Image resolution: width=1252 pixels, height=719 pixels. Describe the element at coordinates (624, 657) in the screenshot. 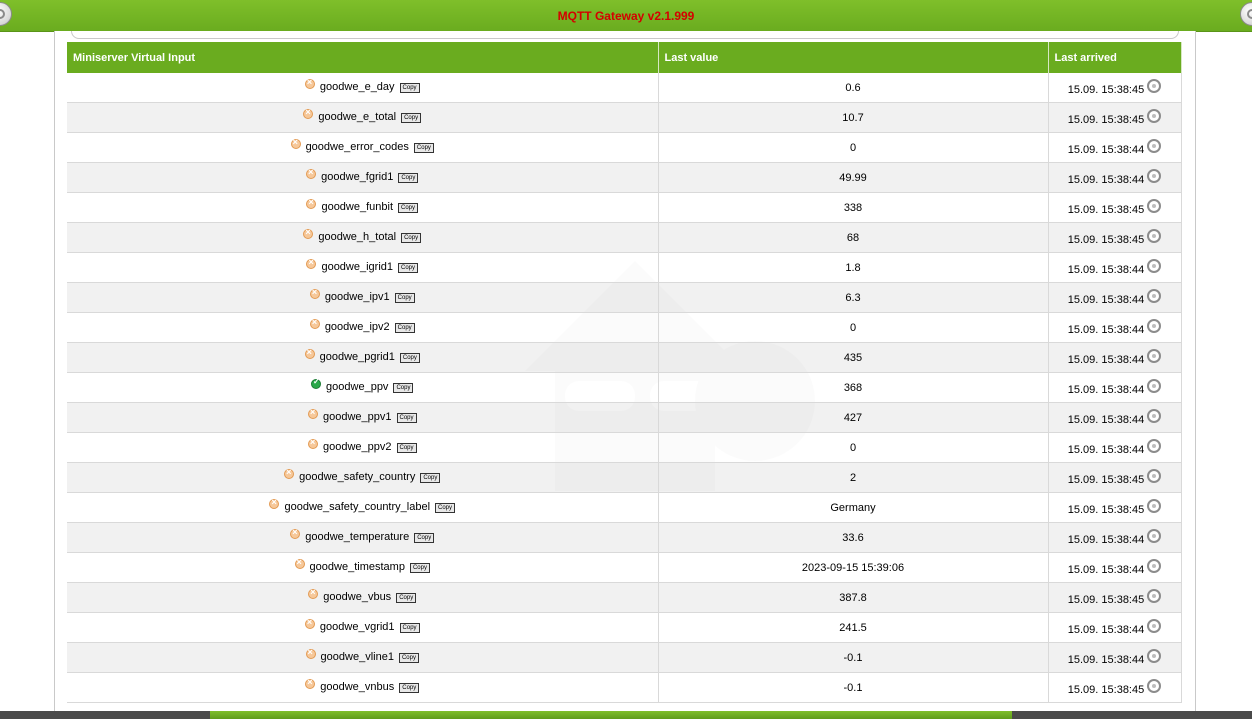

I see `table-row: goodwe_vline1 Copy -0.1 15.09. 15:38:44` at that location.